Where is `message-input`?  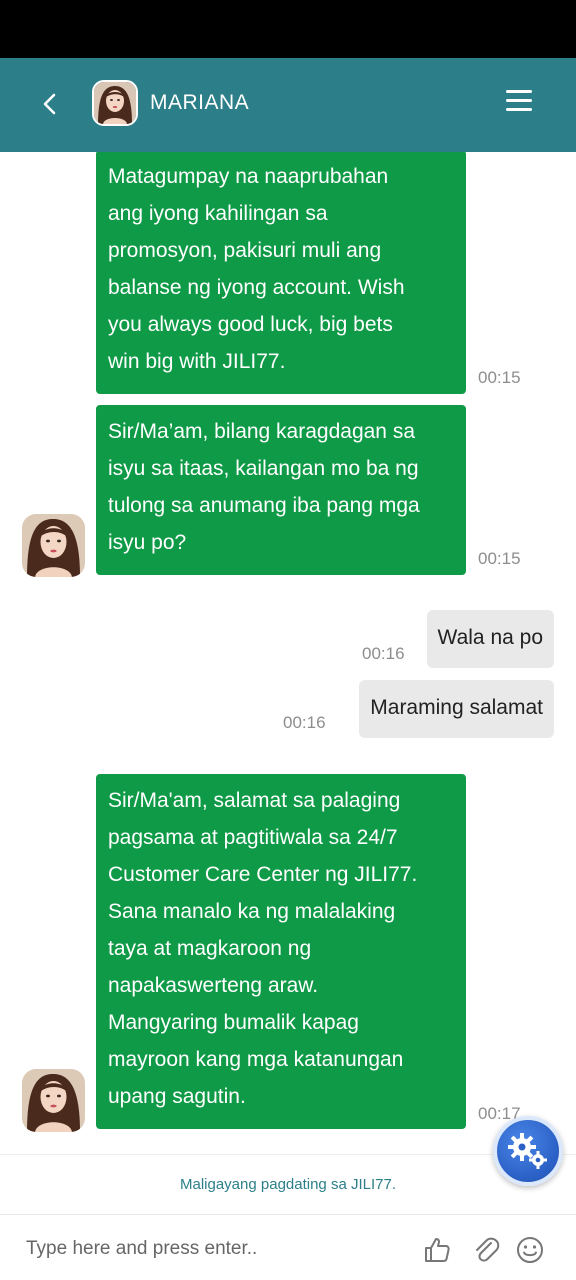
message-input is located at coordinates (204, 1249).